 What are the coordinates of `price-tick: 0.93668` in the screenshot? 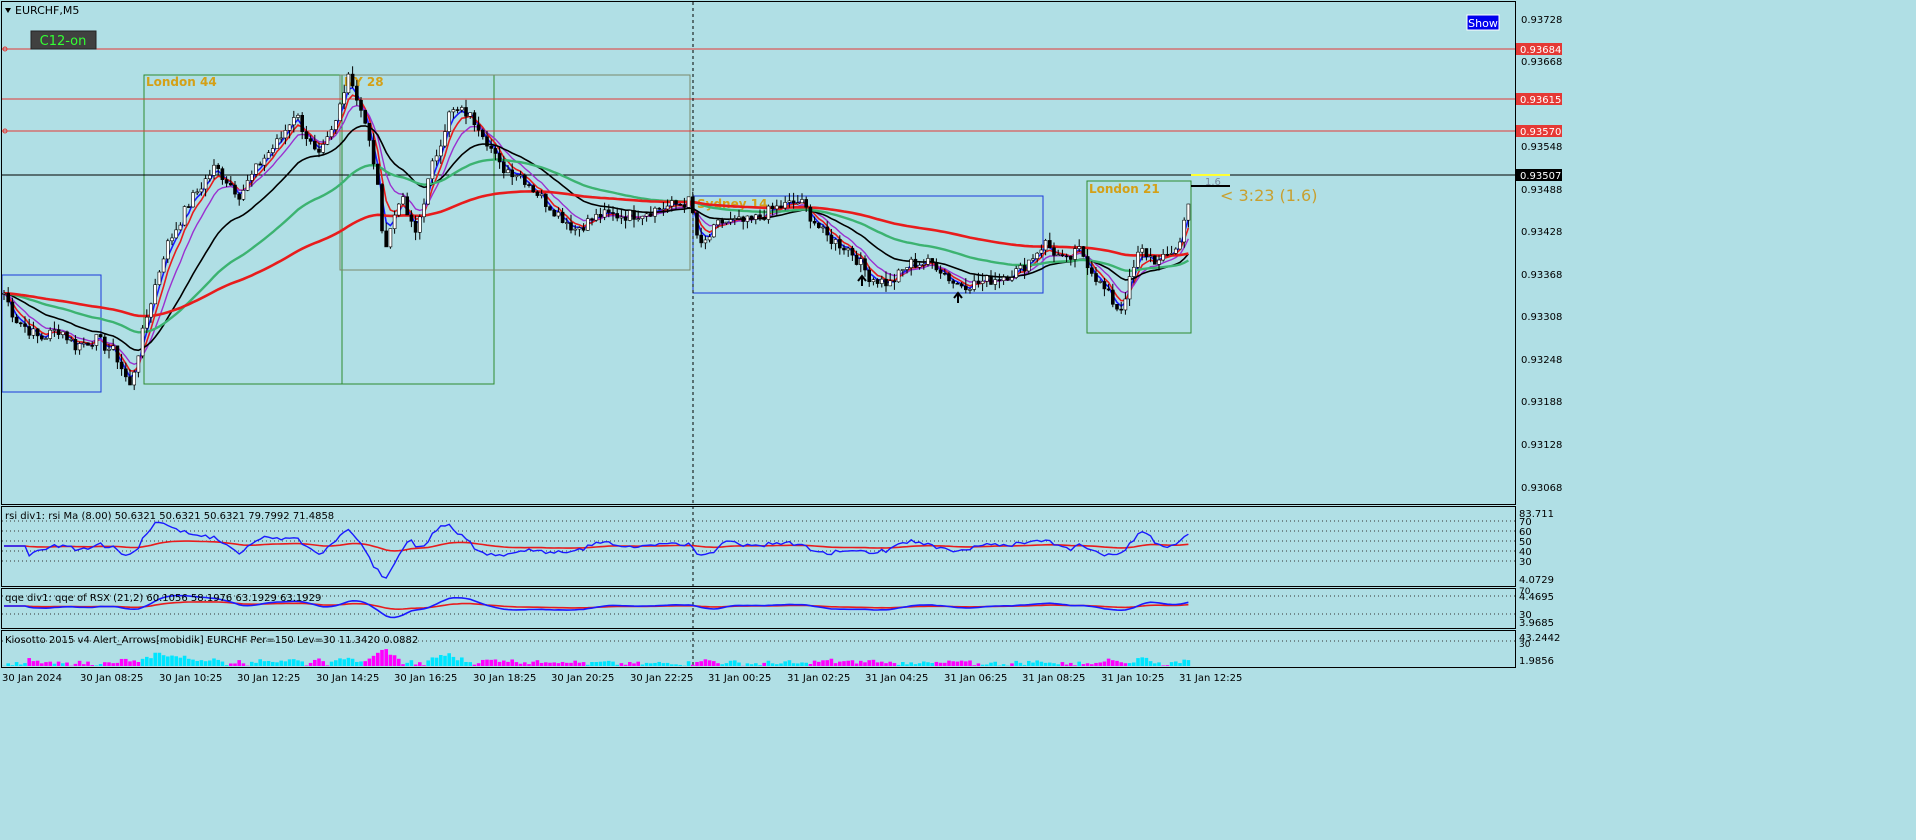 It's located at (1541, 62).